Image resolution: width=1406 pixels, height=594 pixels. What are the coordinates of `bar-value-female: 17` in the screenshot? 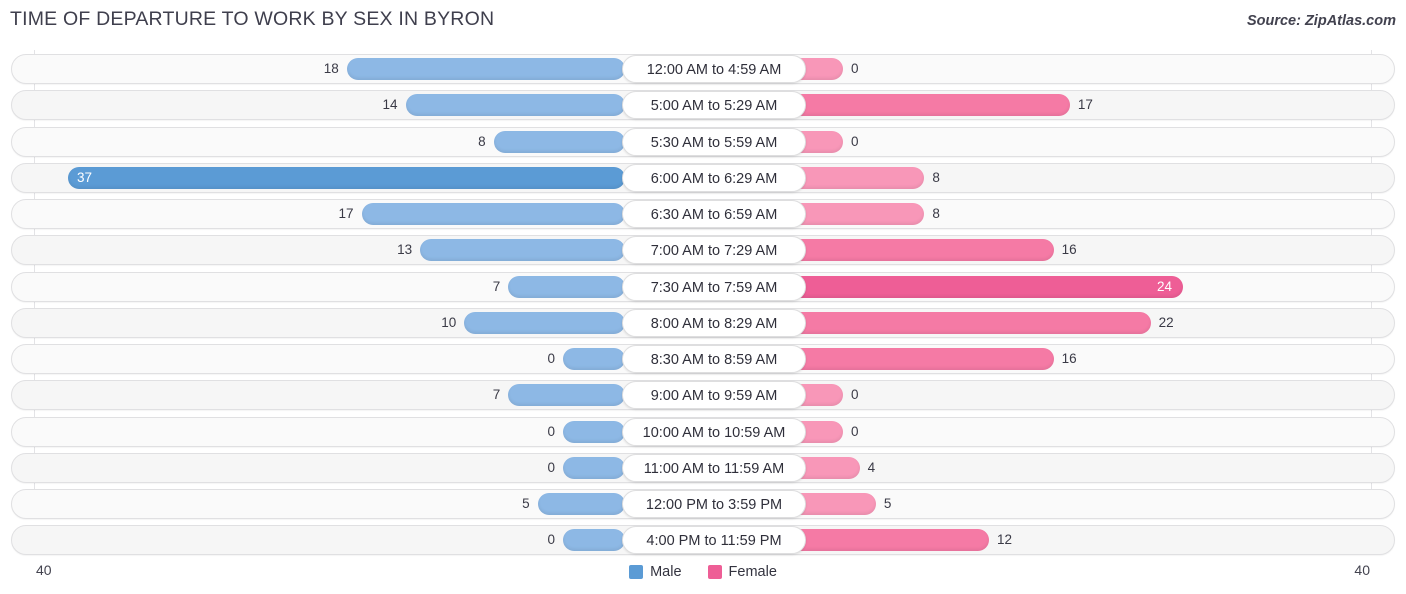 It's located at (1085, 105).